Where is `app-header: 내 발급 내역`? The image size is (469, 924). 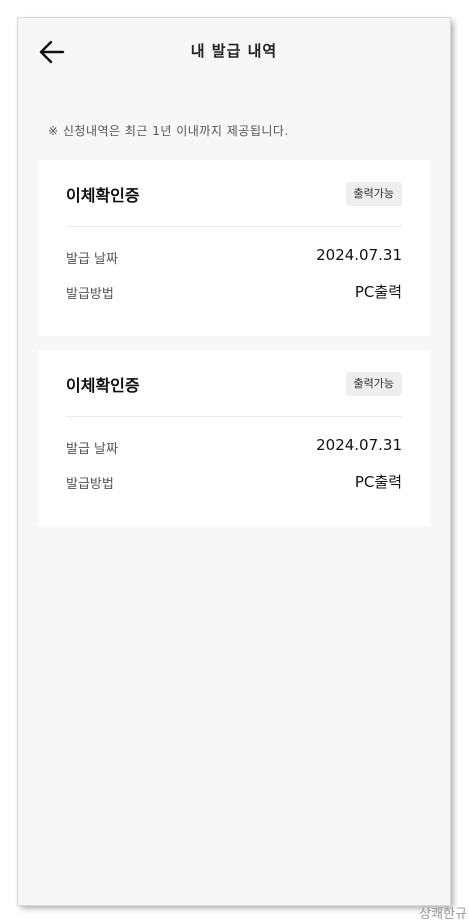
app-header: 내 발급 내역 is located at coordinates (234, 51).